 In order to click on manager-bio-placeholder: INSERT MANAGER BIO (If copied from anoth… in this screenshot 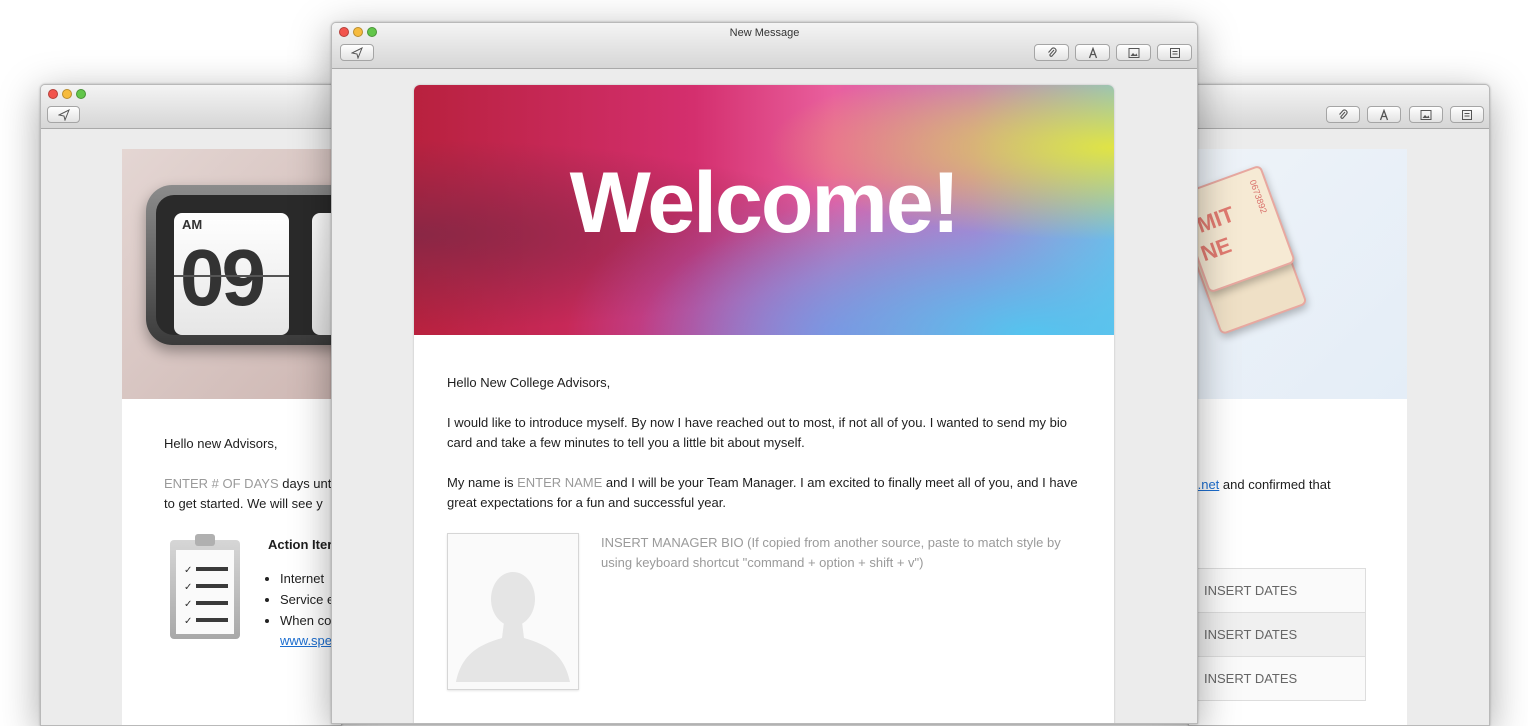, I will do `click(841, 553)`.